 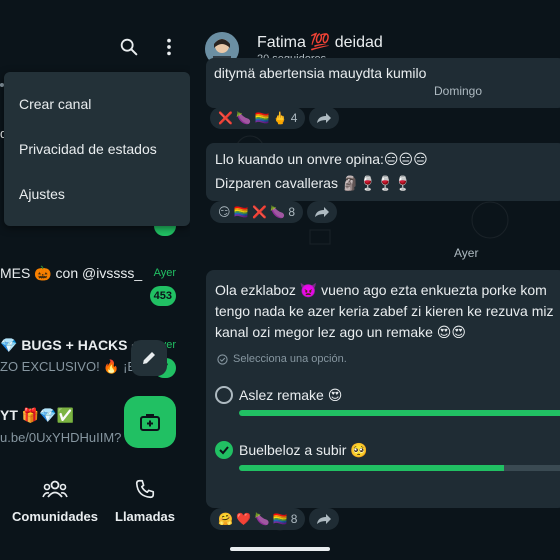 What do you see at coordinates (61, 437) in the screenshot?
I see `chat-preview: u.be/0UxYHDHuIIM?` at bounding box center [61, 437].